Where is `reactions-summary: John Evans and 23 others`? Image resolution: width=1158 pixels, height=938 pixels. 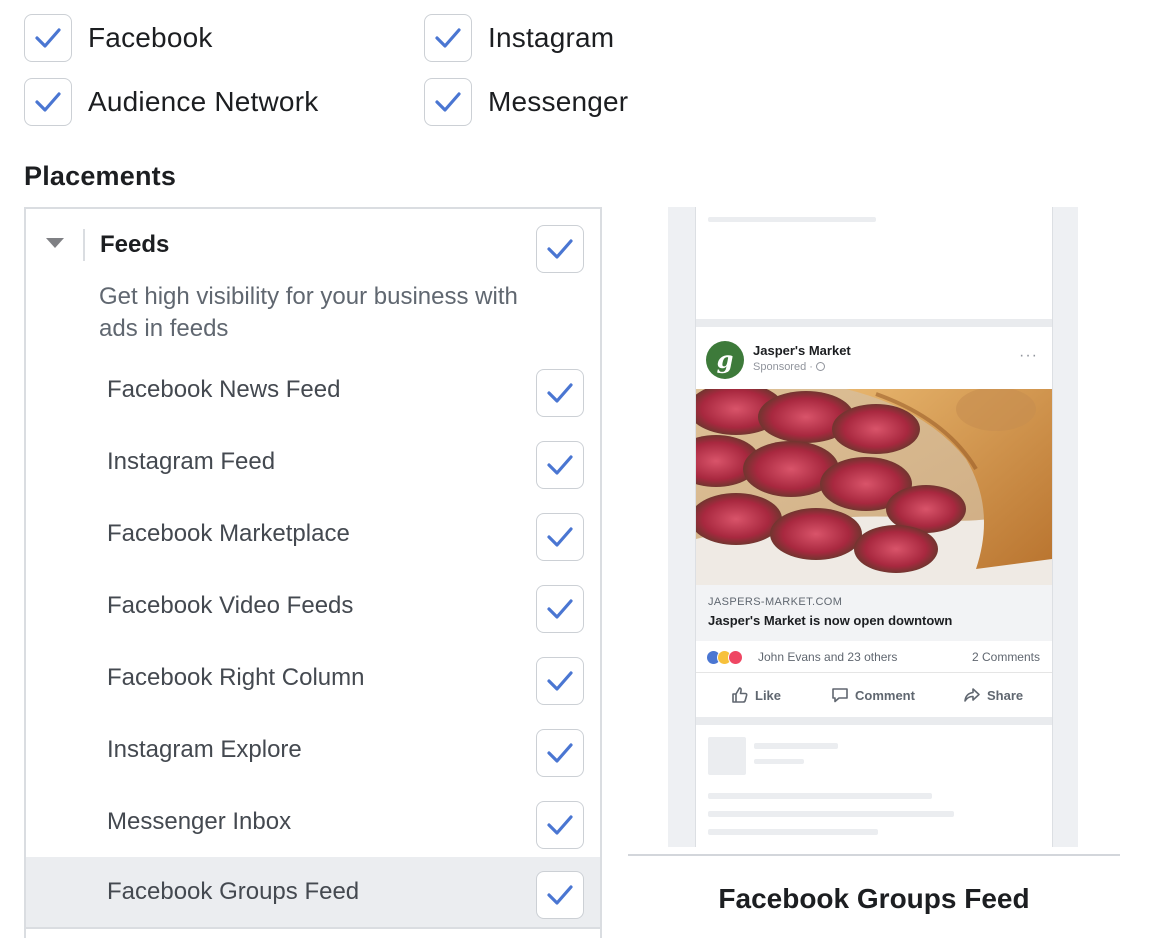
reactions-summary: John Evans and 23 others is located at coordinates (827, 657).